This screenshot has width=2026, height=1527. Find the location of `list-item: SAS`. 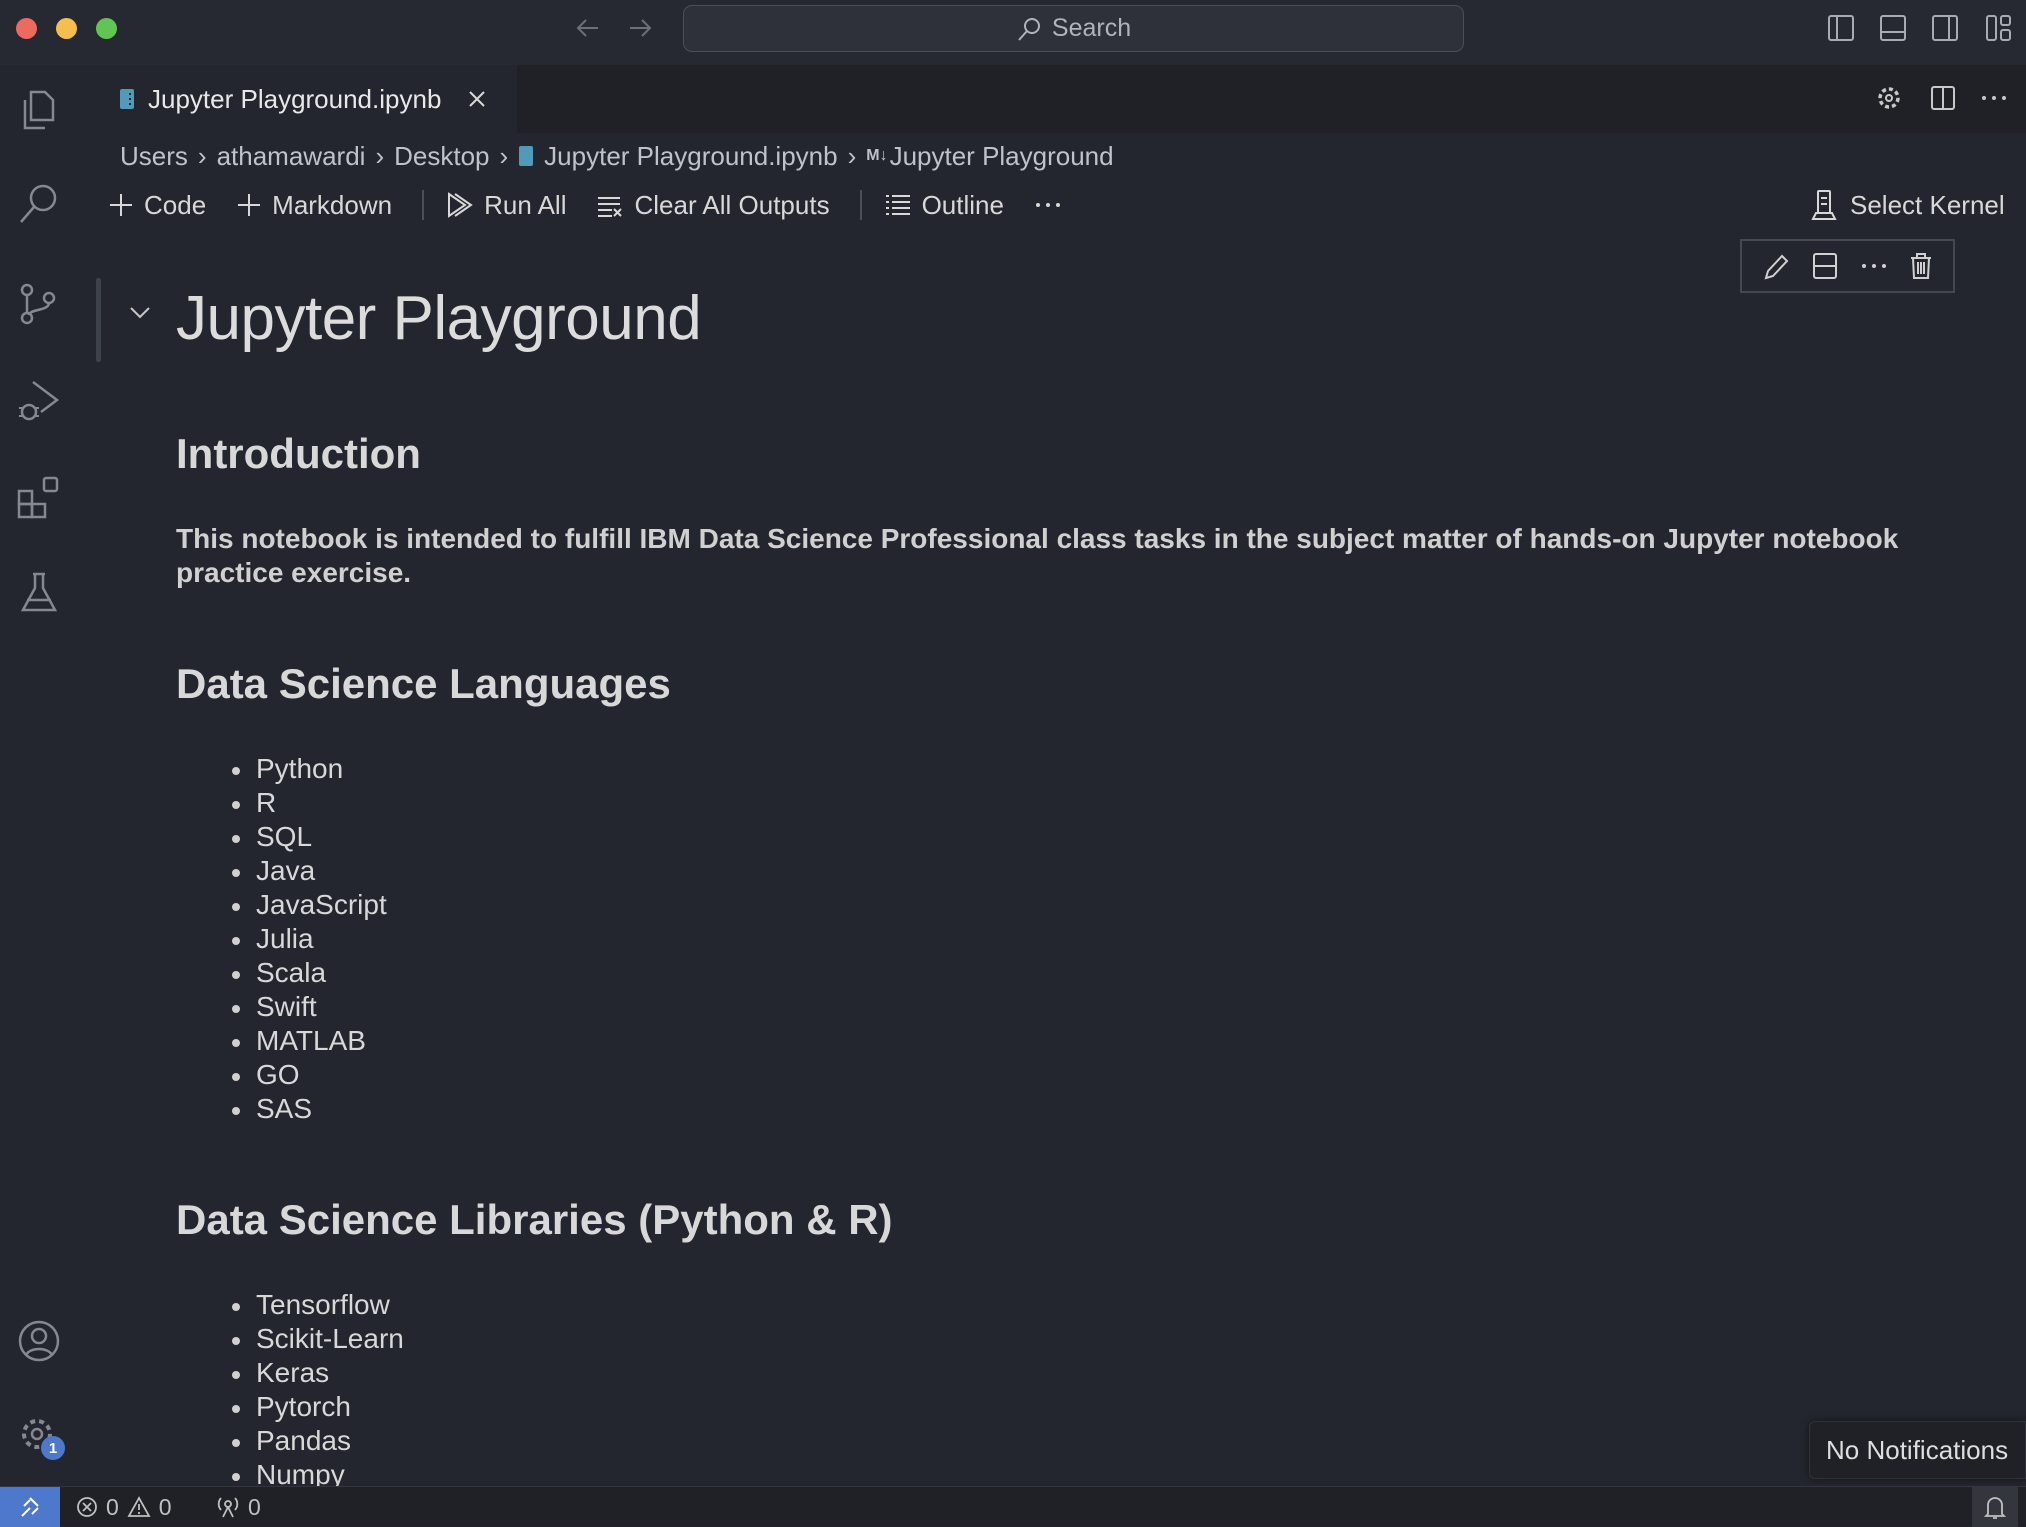

list-item: SAS is located at coordinates (281, 1109).